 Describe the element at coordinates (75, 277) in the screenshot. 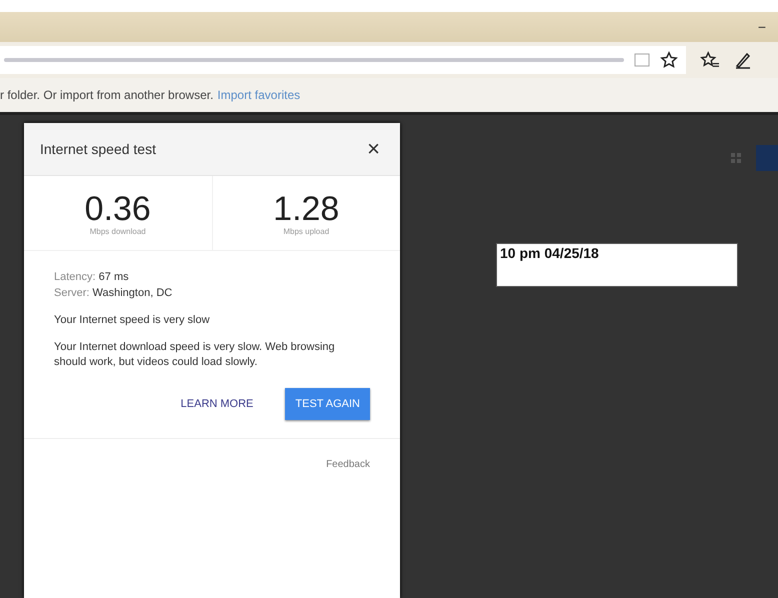

I see `detail-label: Latency:` at that location.